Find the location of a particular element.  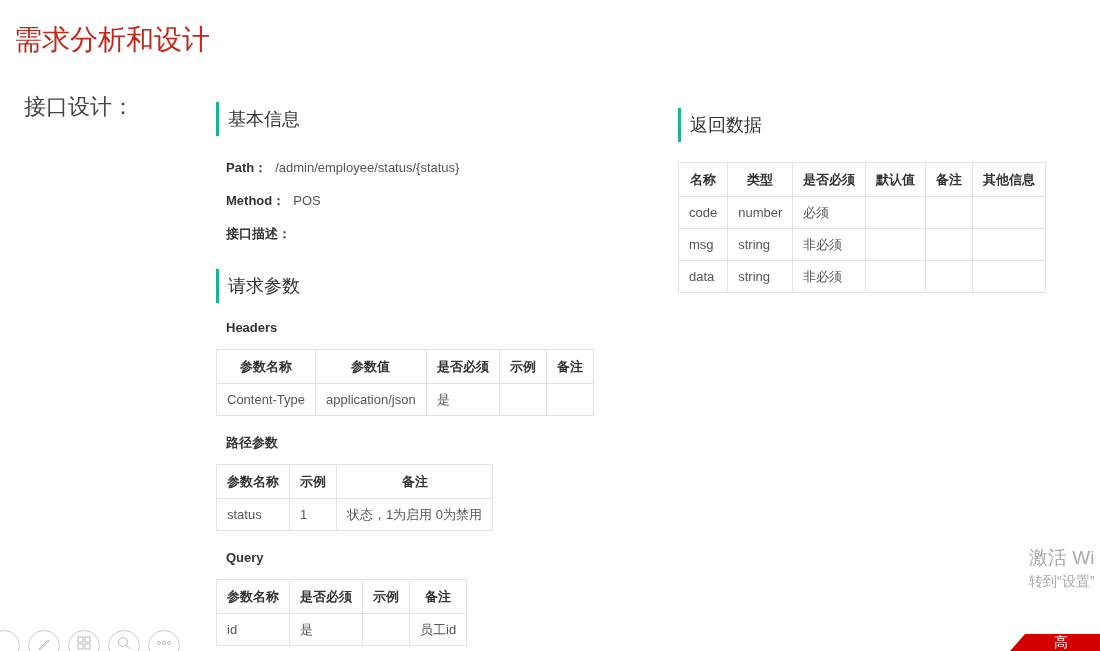

activation-title: 激活 Wi is located at coordinates (1062, 558).